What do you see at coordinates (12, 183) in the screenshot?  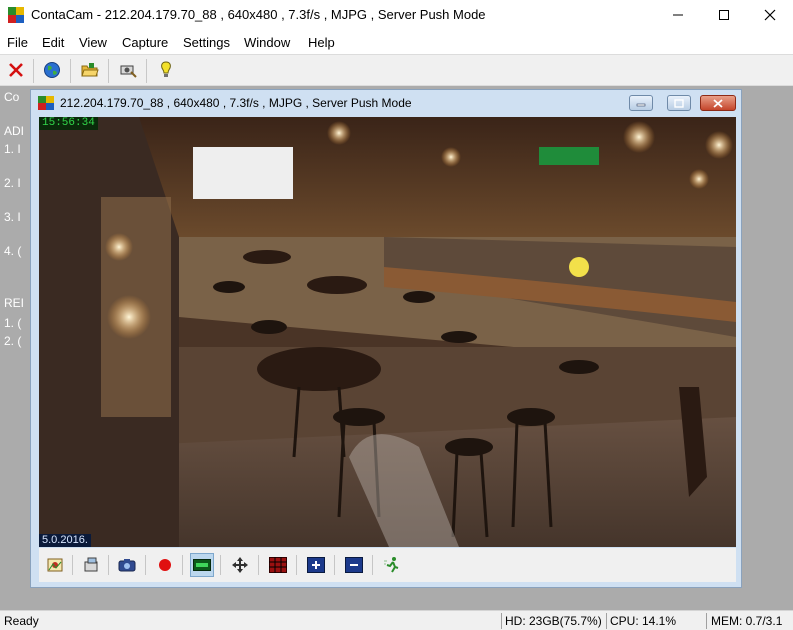 I see `background-text-line: 2. I` at bounding box center [12, 183].